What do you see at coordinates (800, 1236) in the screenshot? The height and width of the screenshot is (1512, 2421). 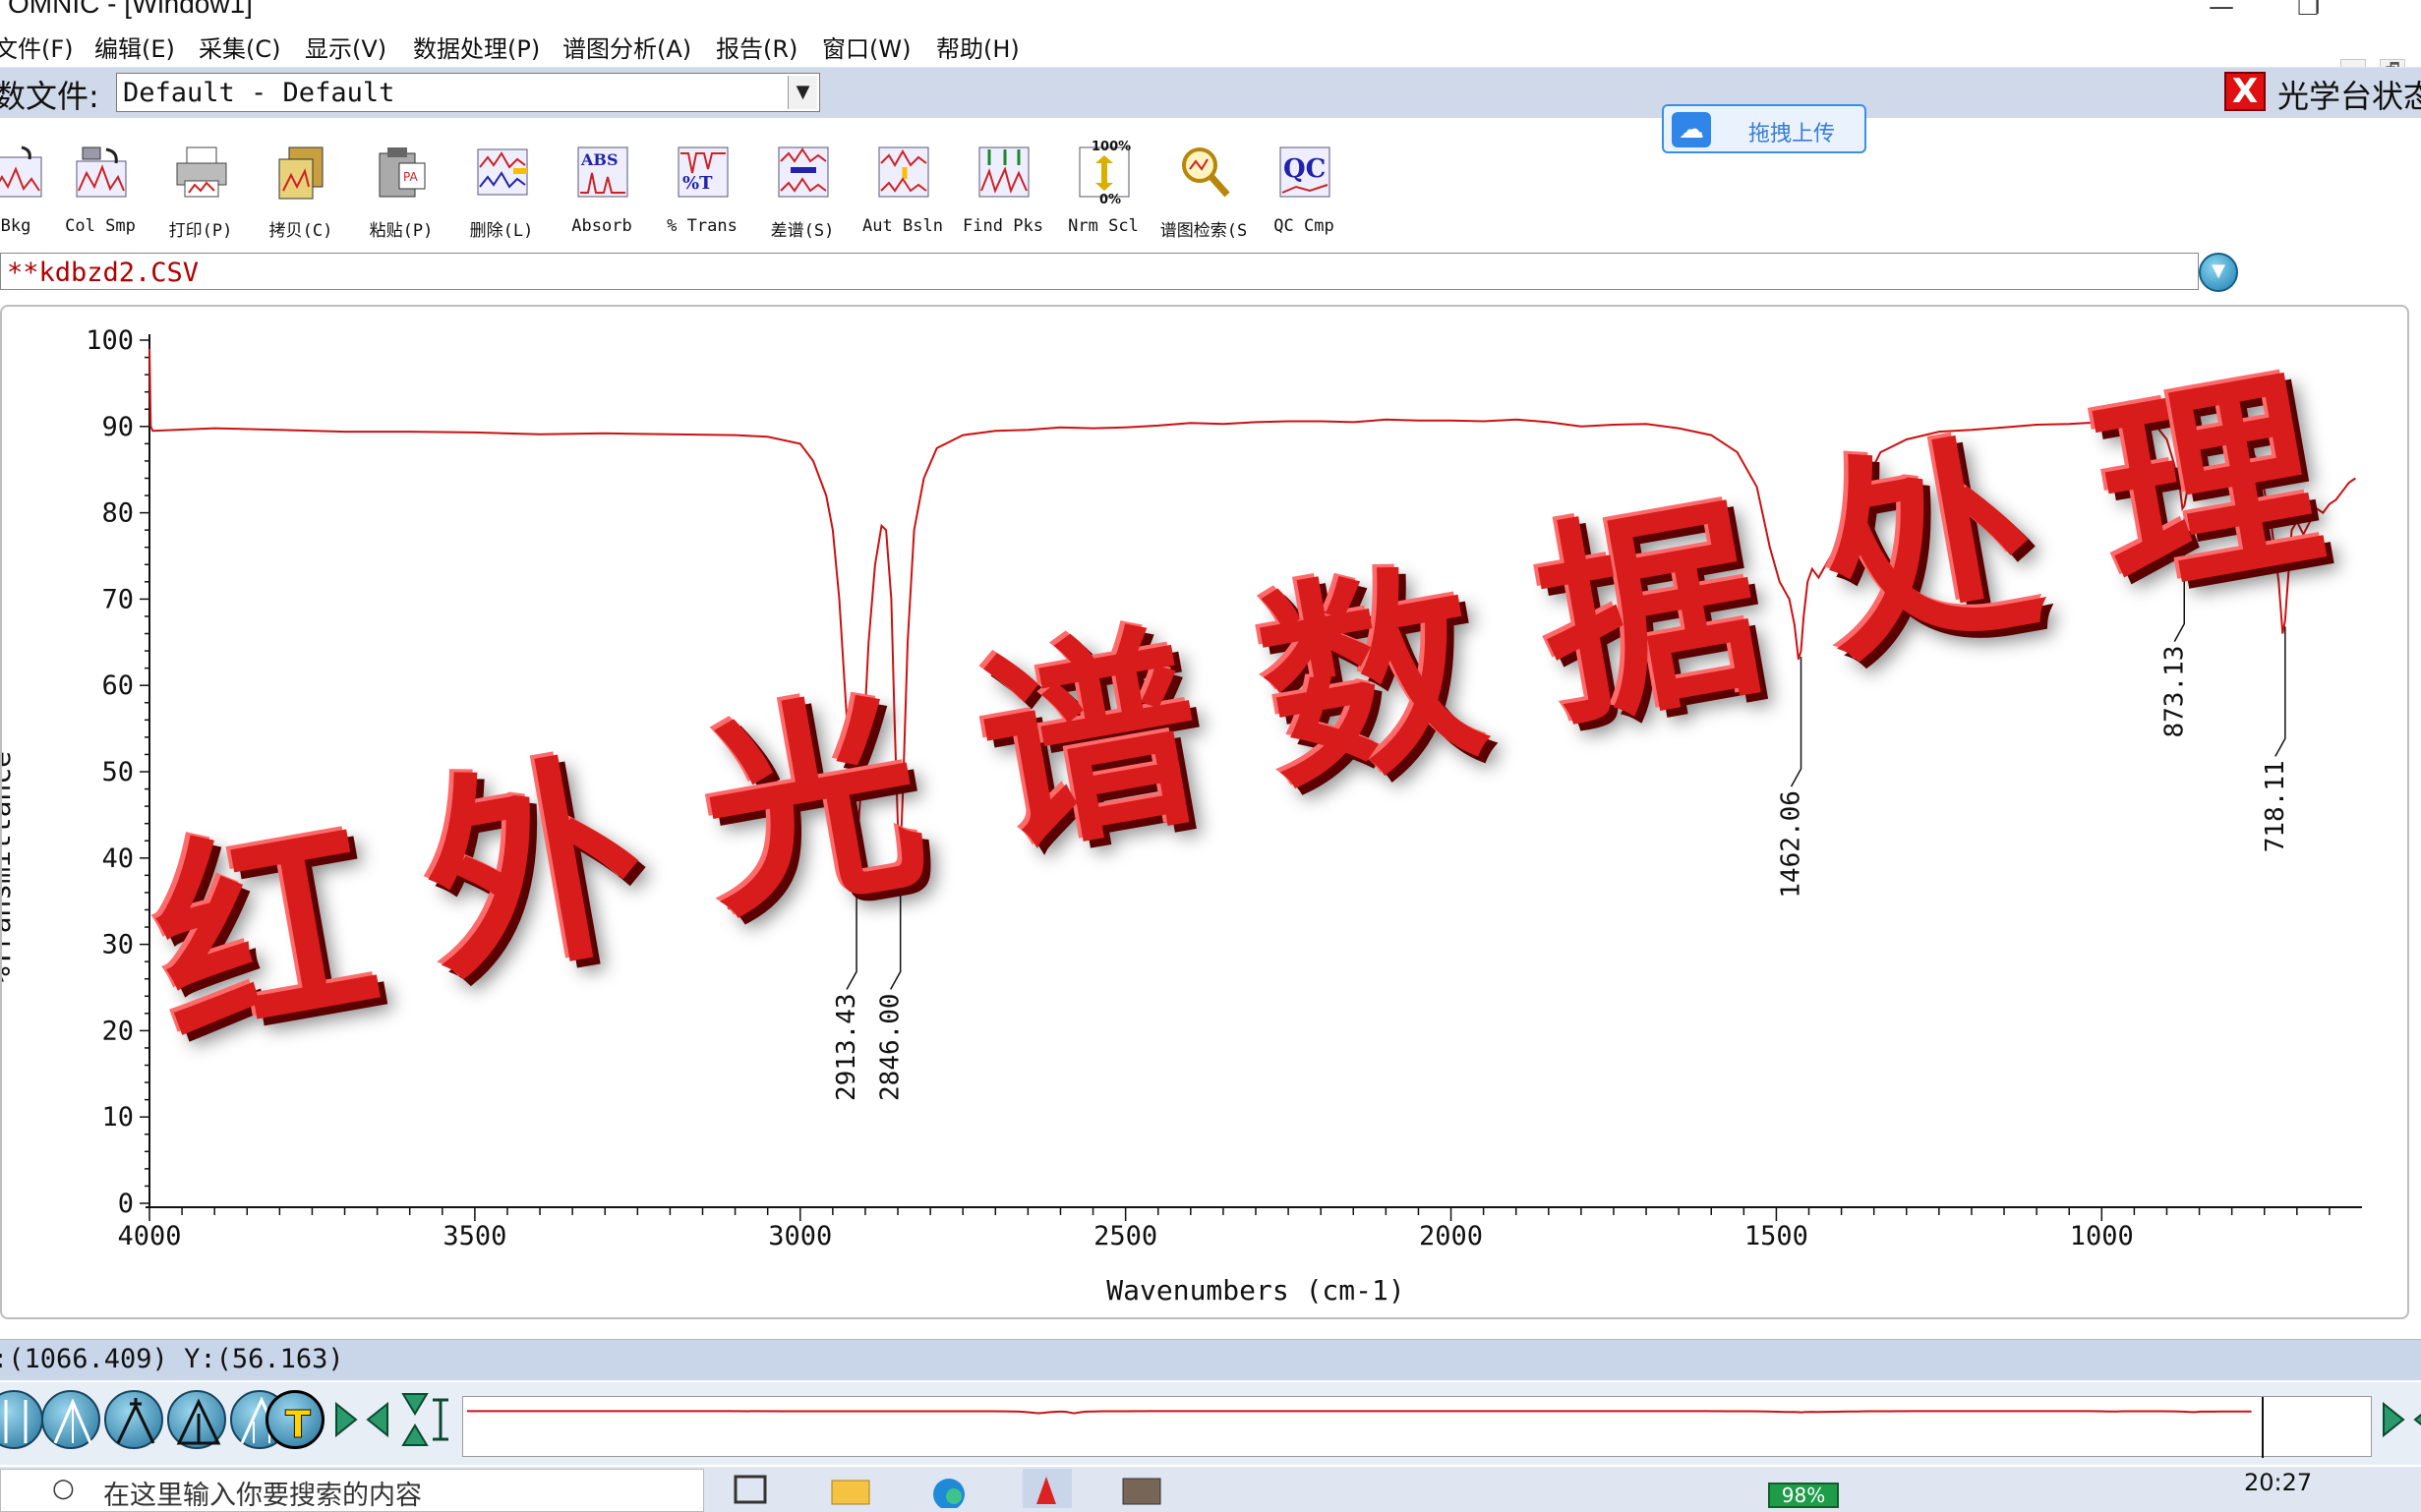 I see `x-tick-label: 3000` at bounding box center [800, 1236].